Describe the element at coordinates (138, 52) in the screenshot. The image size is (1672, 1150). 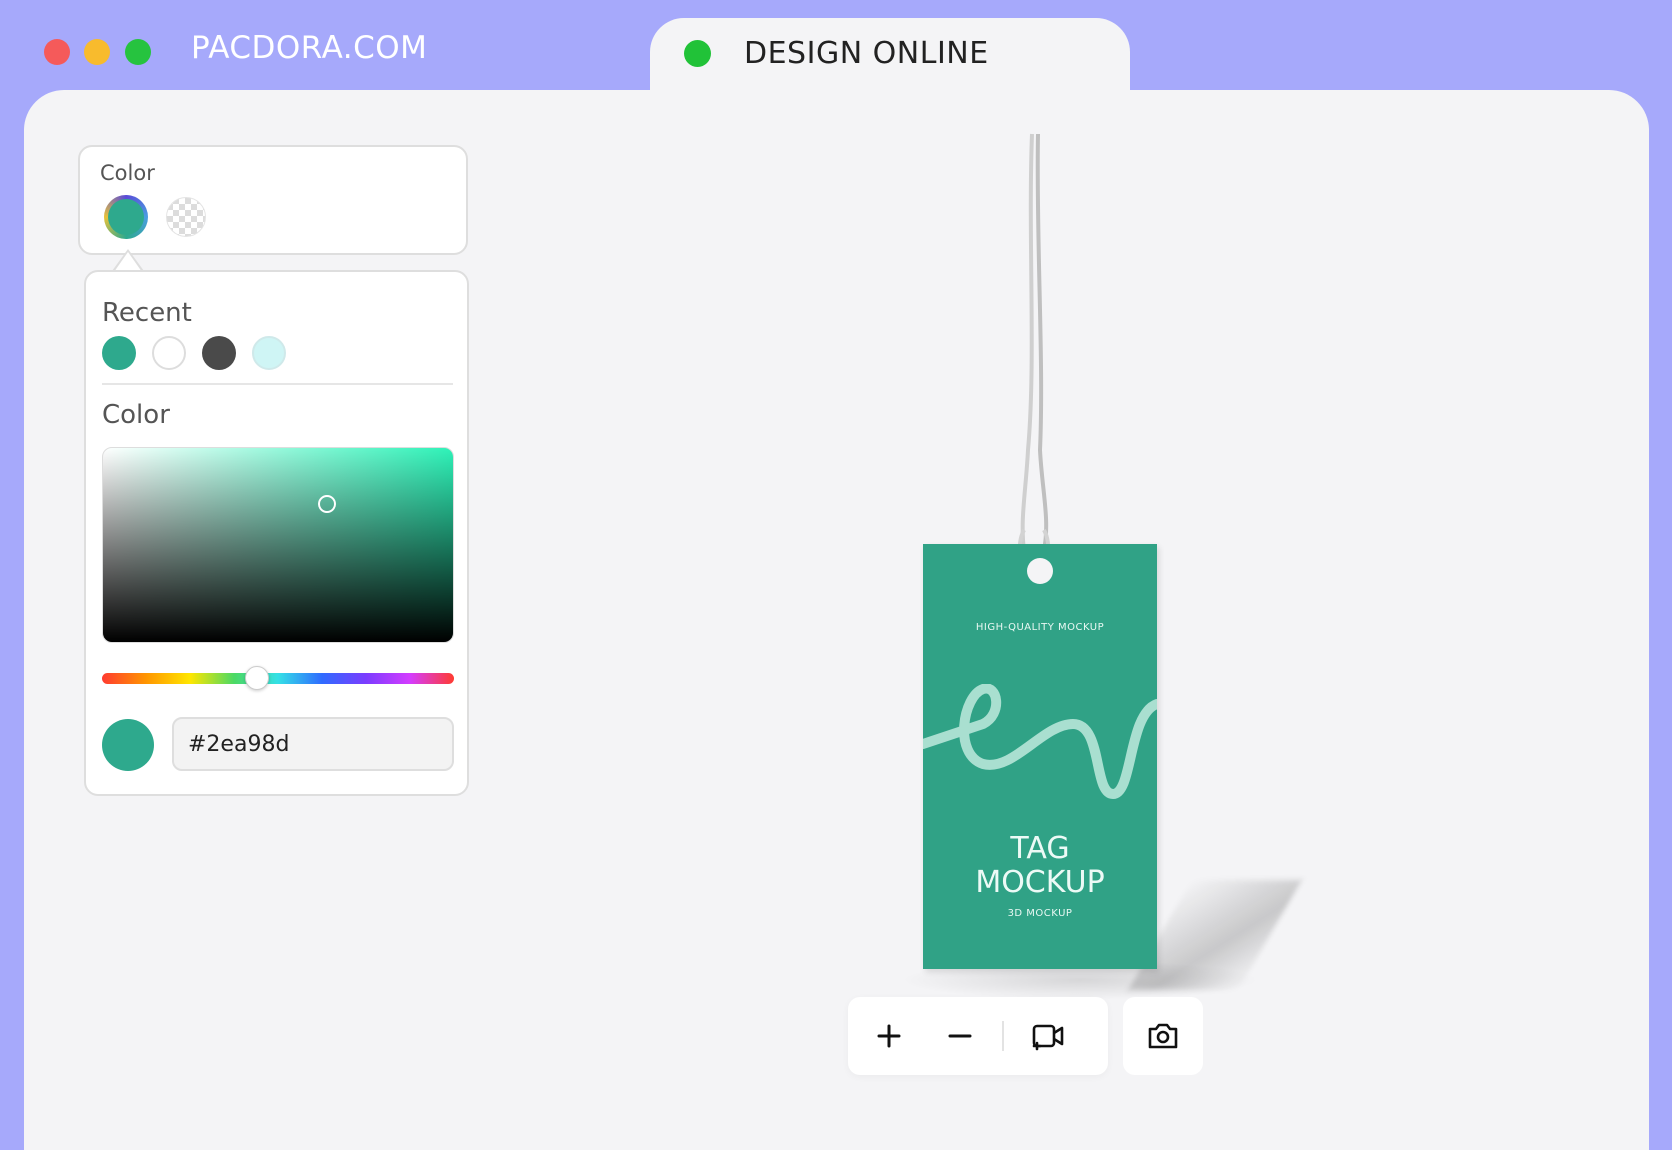
I see `window-maximize-dot` at that location.